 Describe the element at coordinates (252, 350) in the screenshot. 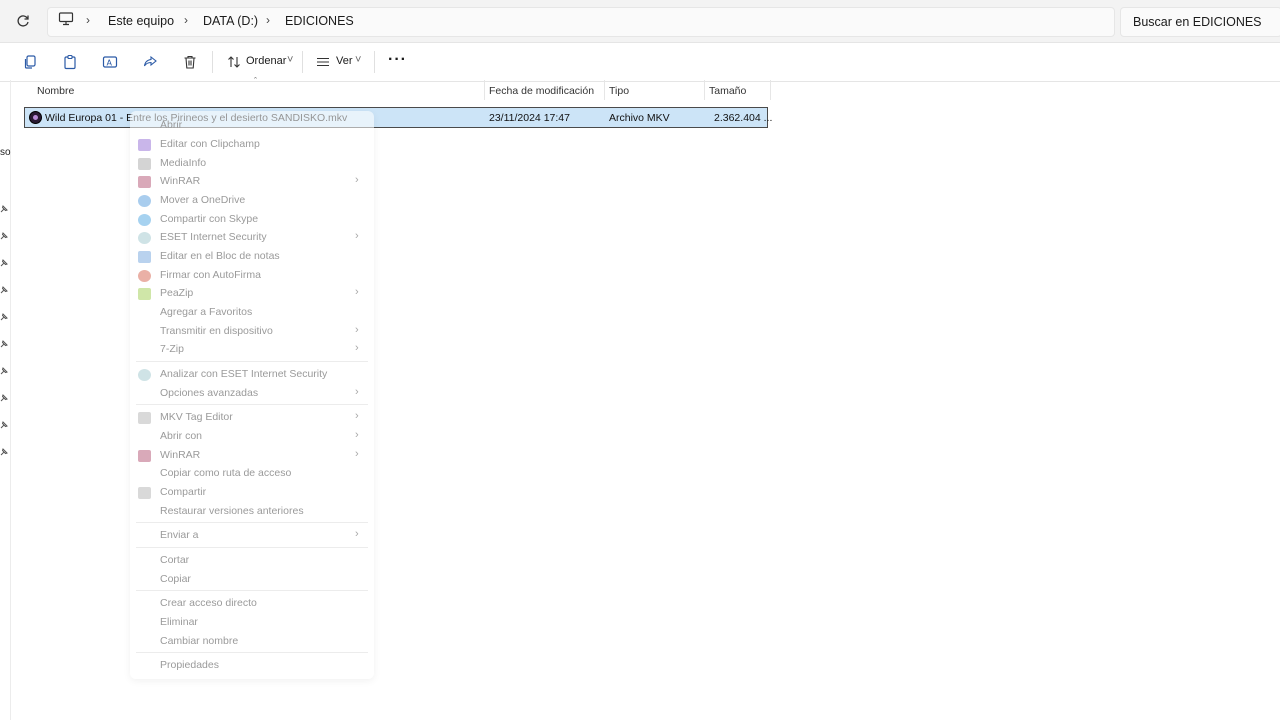

I see `context-menu-item: 7-Zip ›` at that location.